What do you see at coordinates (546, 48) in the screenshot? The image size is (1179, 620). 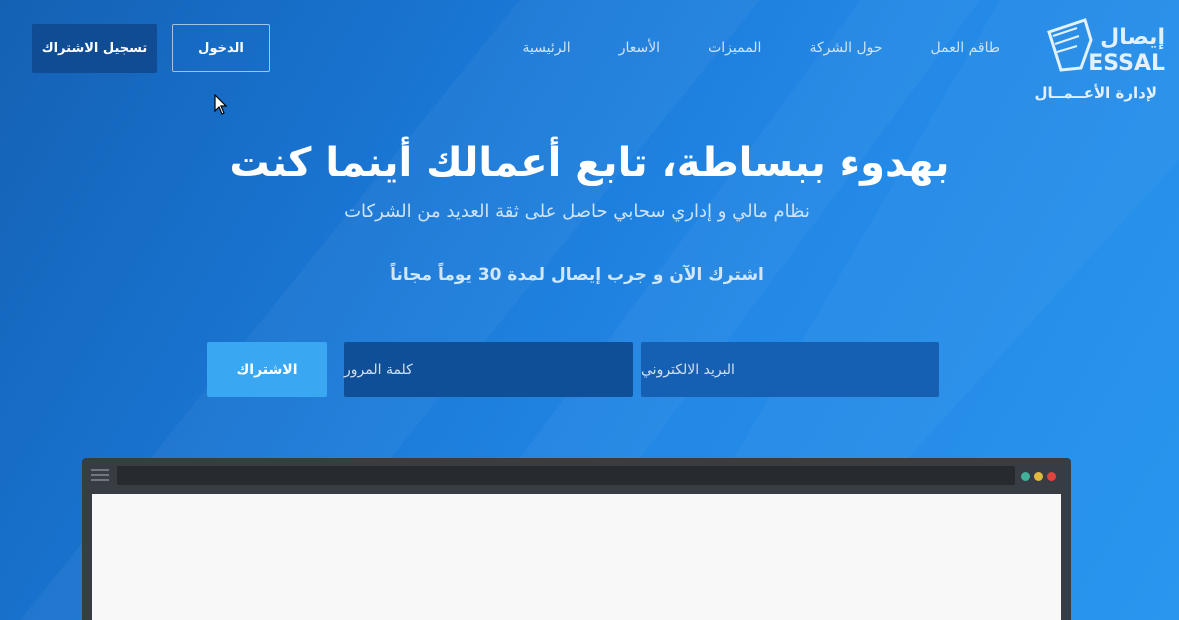 I see `nav-item-home: الرئيسية` at bounding box center [546, 48].